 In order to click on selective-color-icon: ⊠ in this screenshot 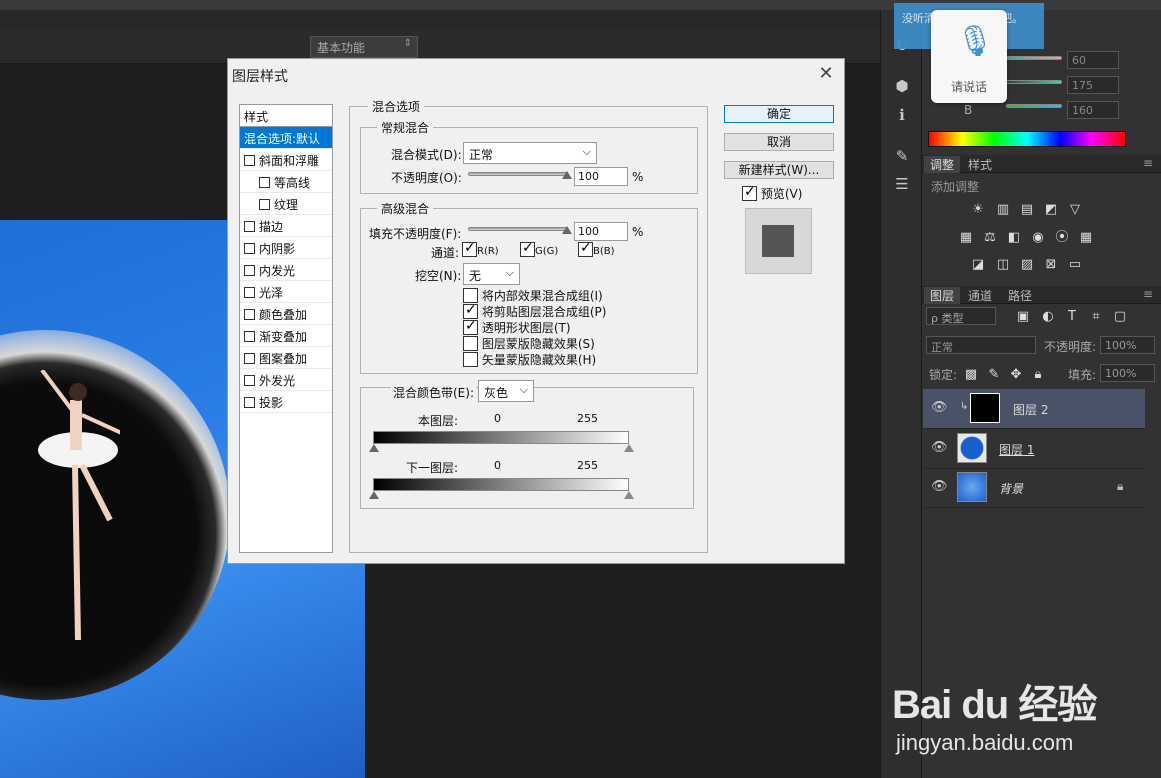, I will do `click(1051, 265)`.